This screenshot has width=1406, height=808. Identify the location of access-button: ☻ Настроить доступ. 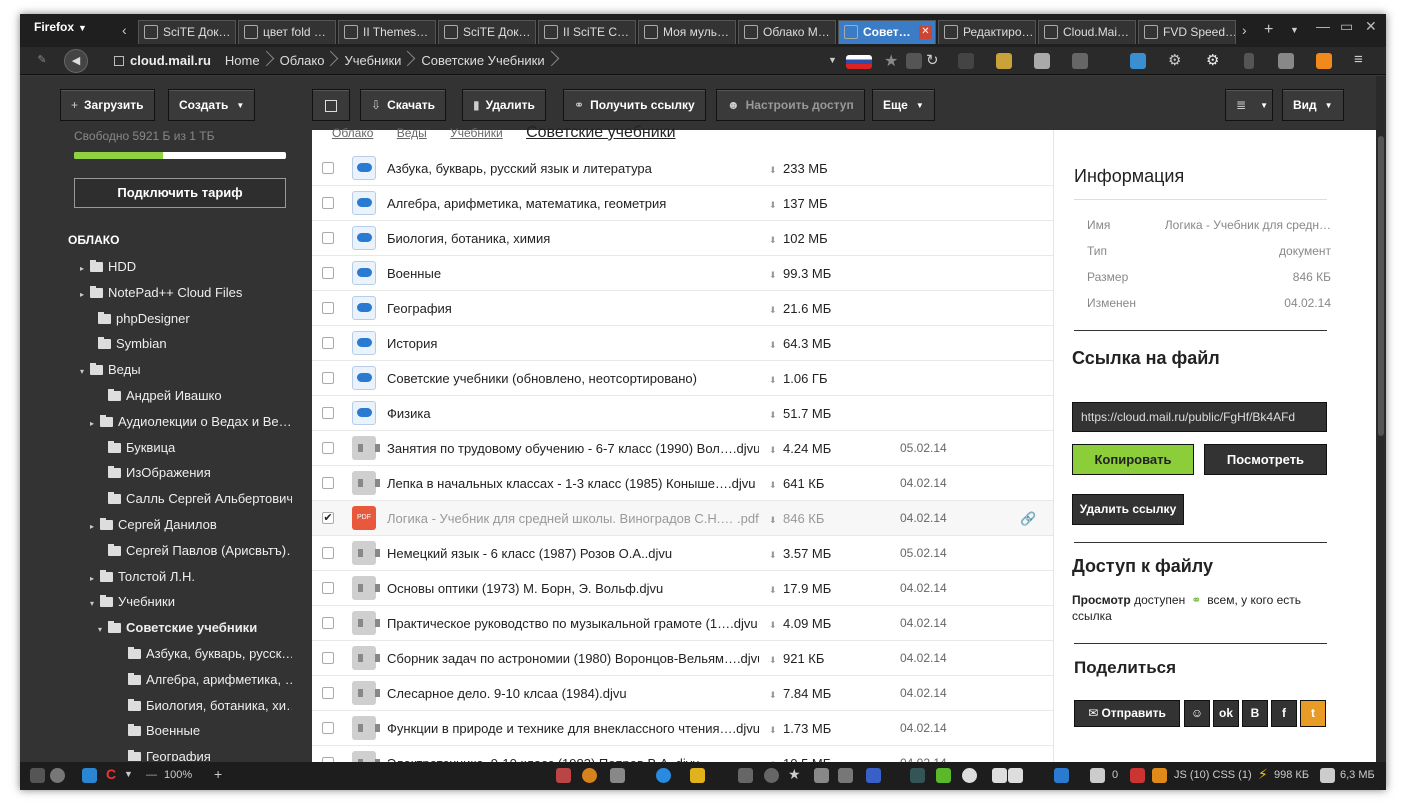
(790, 105).